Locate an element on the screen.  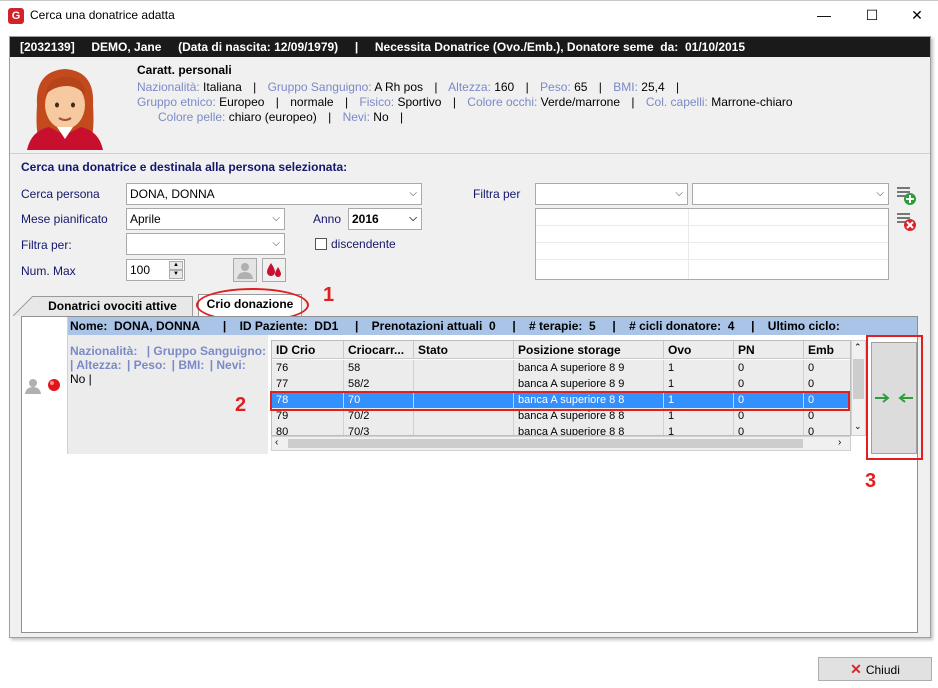
add-filter-button is located at coordinates (906, 195).